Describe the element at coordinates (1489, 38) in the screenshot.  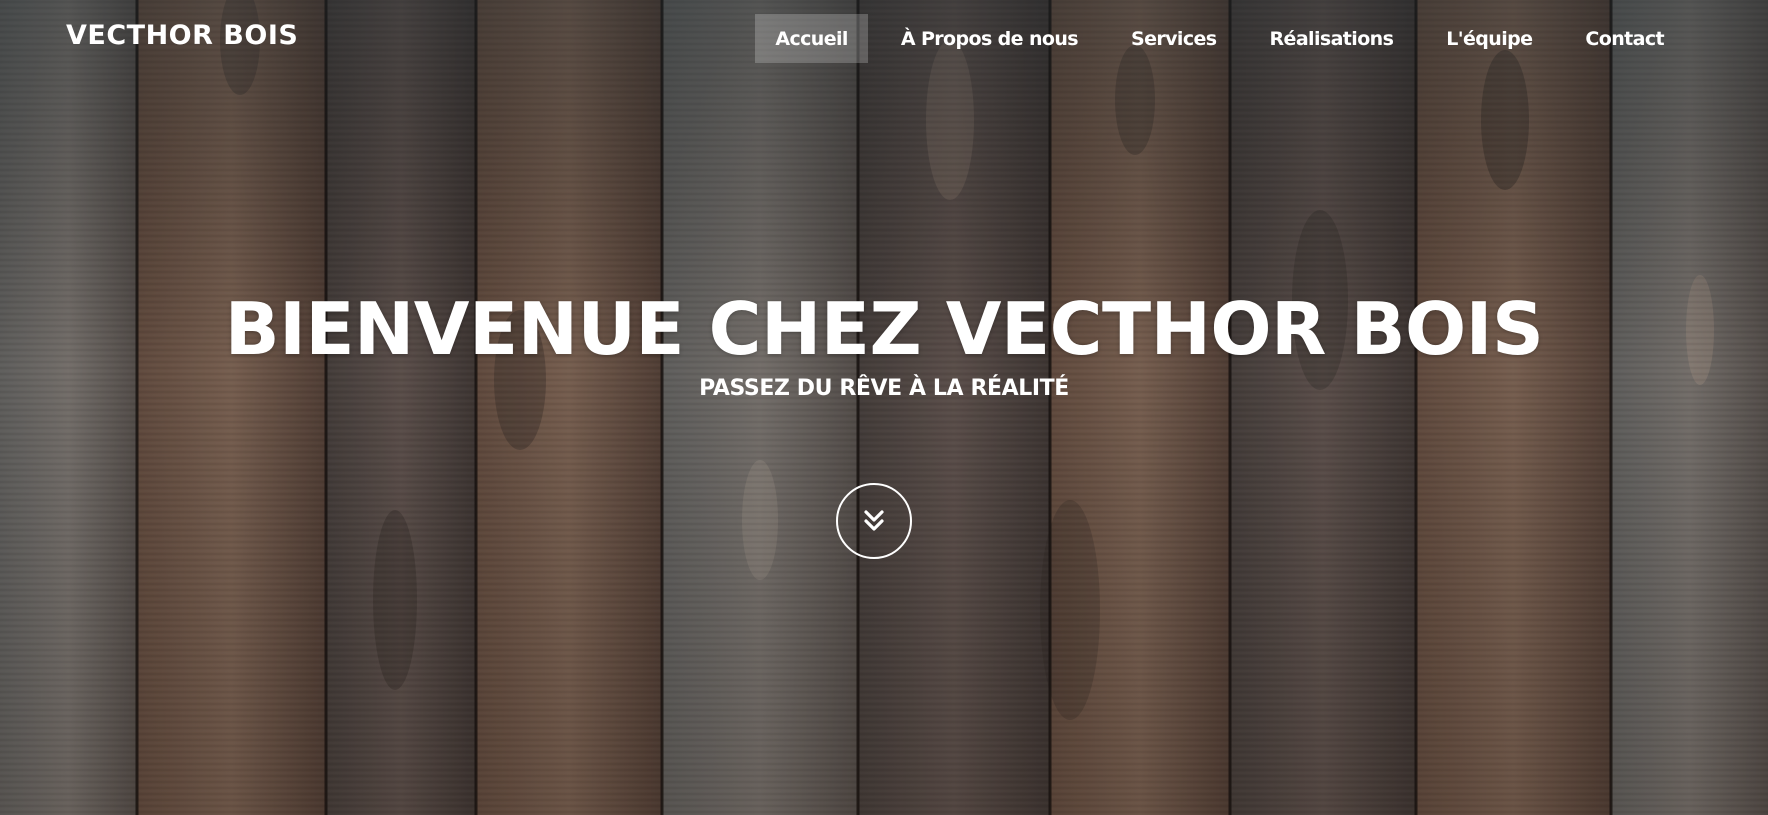
I see `nav-item-equipe: L'équipe` at that location.